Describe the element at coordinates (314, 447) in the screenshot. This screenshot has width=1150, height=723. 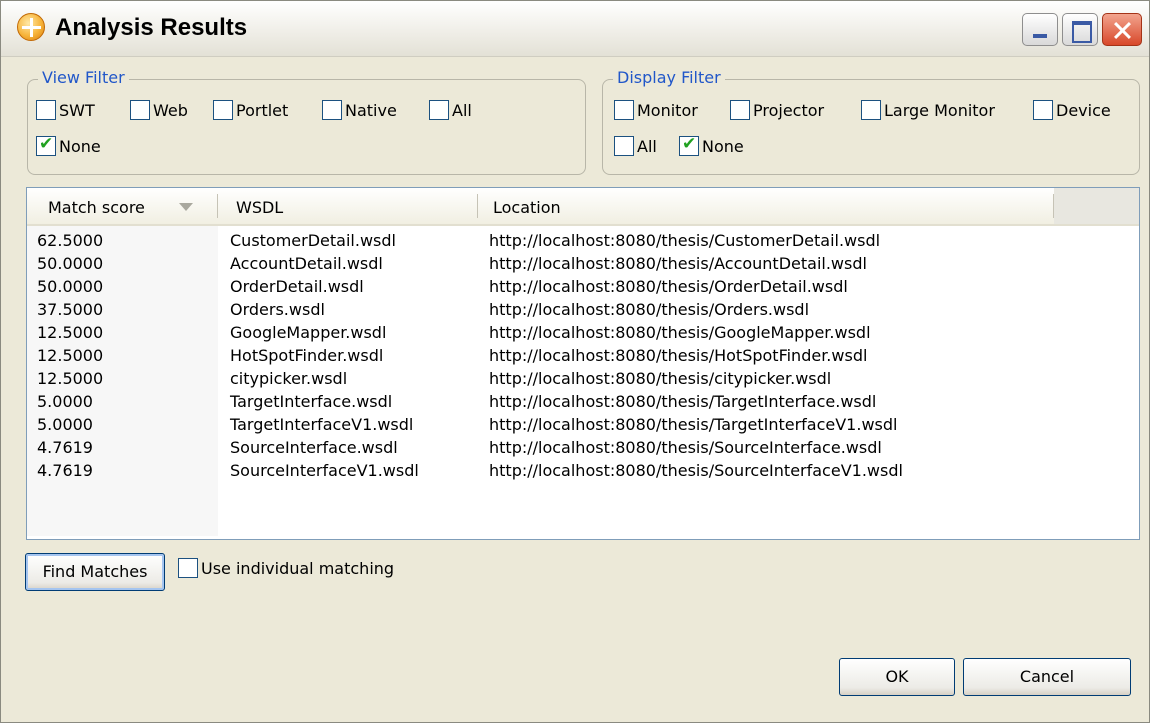
I see `wsdl-cell: SourceInterface.wsdl` at that location.